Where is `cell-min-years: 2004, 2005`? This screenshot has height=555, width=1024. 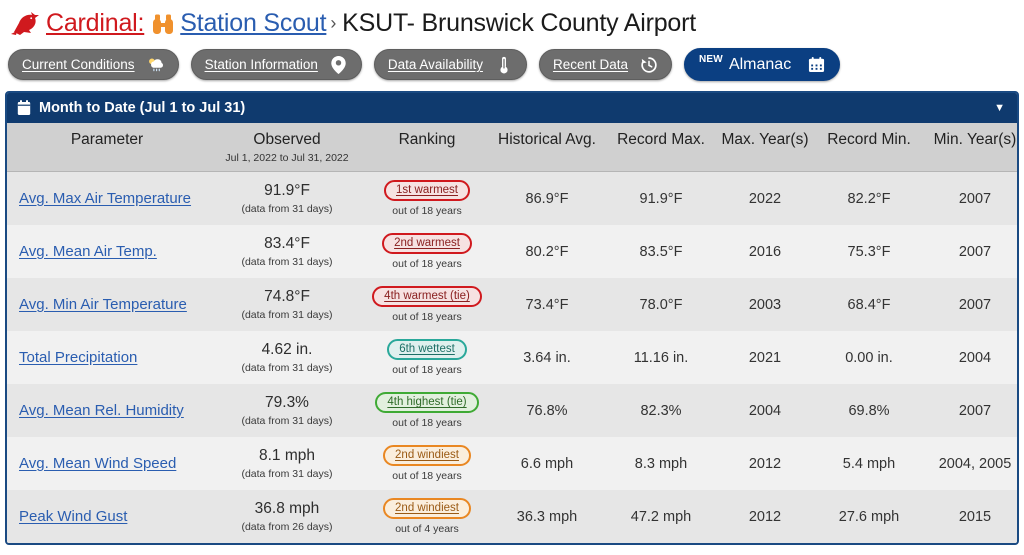
cell-min-years: 2004, 2005 is located at coordinates (970, 463).